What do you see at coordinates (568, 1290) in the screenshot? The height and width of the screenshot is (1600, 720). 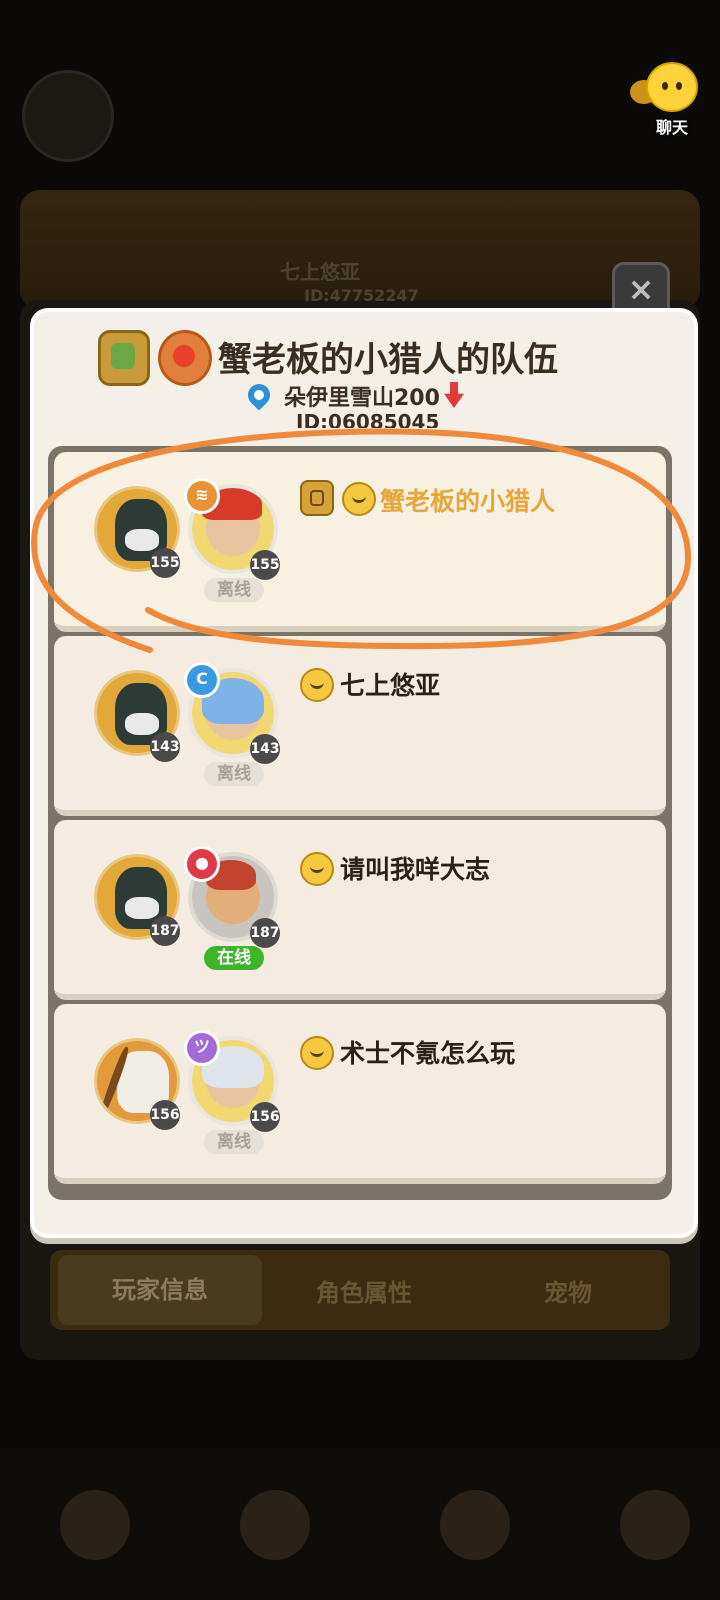 I see `tab-pets: 宠物` at bounding box center [568, 1290].